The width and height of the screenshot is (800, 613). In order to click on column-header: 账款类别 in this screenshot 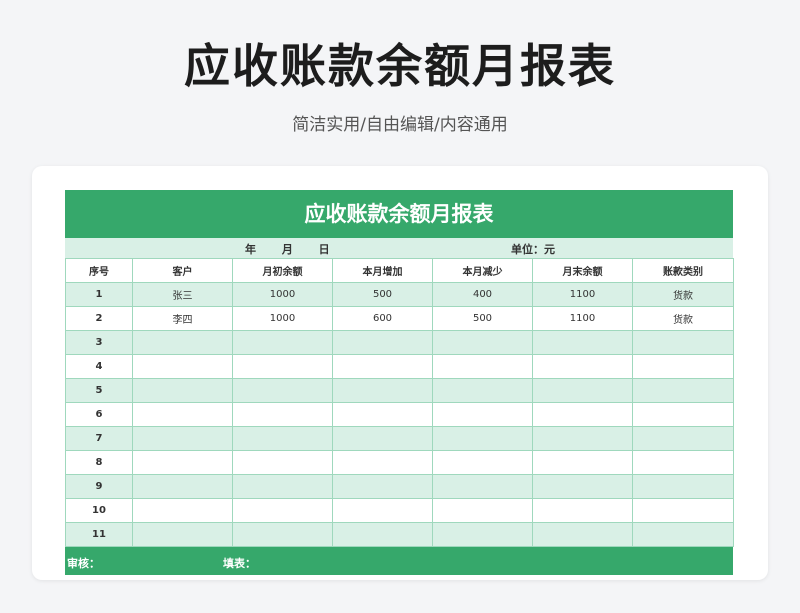, I will do `click(683, 270)`.